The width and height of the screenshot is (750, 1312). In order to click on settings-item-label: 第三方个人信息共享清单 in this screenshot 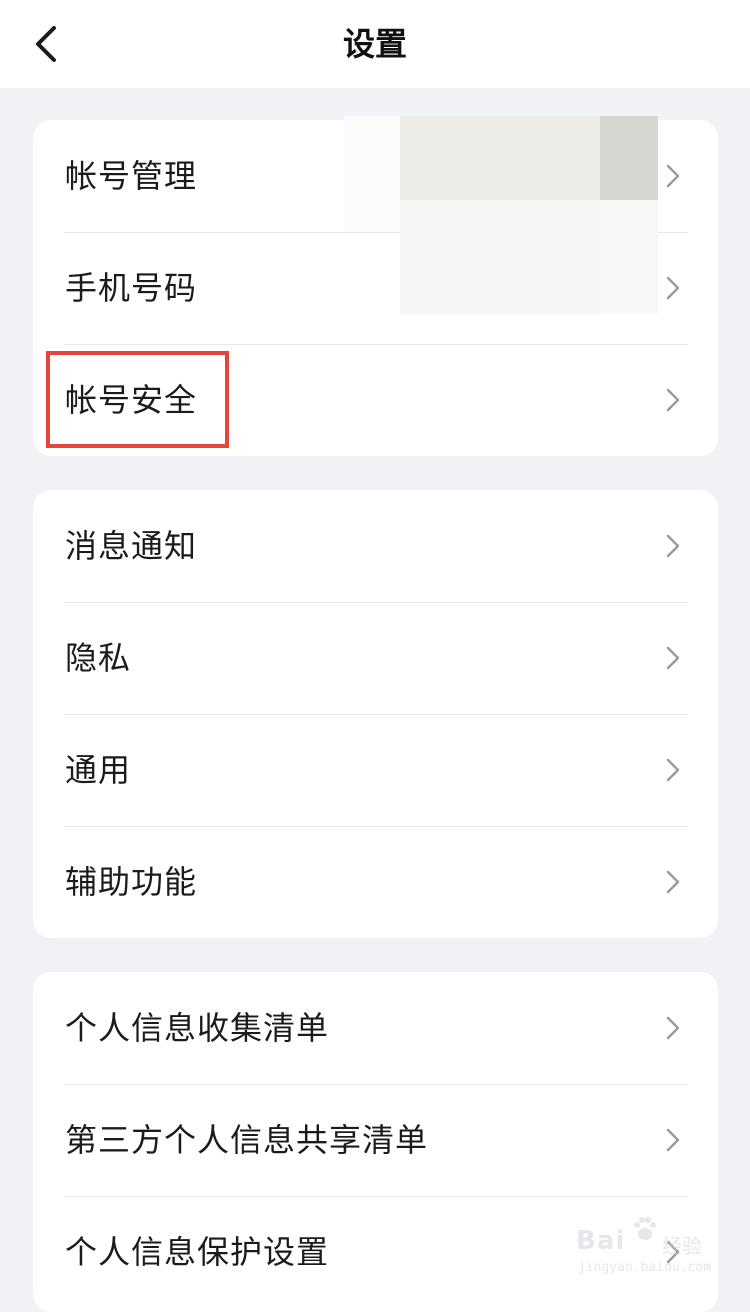, I will do `click(247, 1140)`.